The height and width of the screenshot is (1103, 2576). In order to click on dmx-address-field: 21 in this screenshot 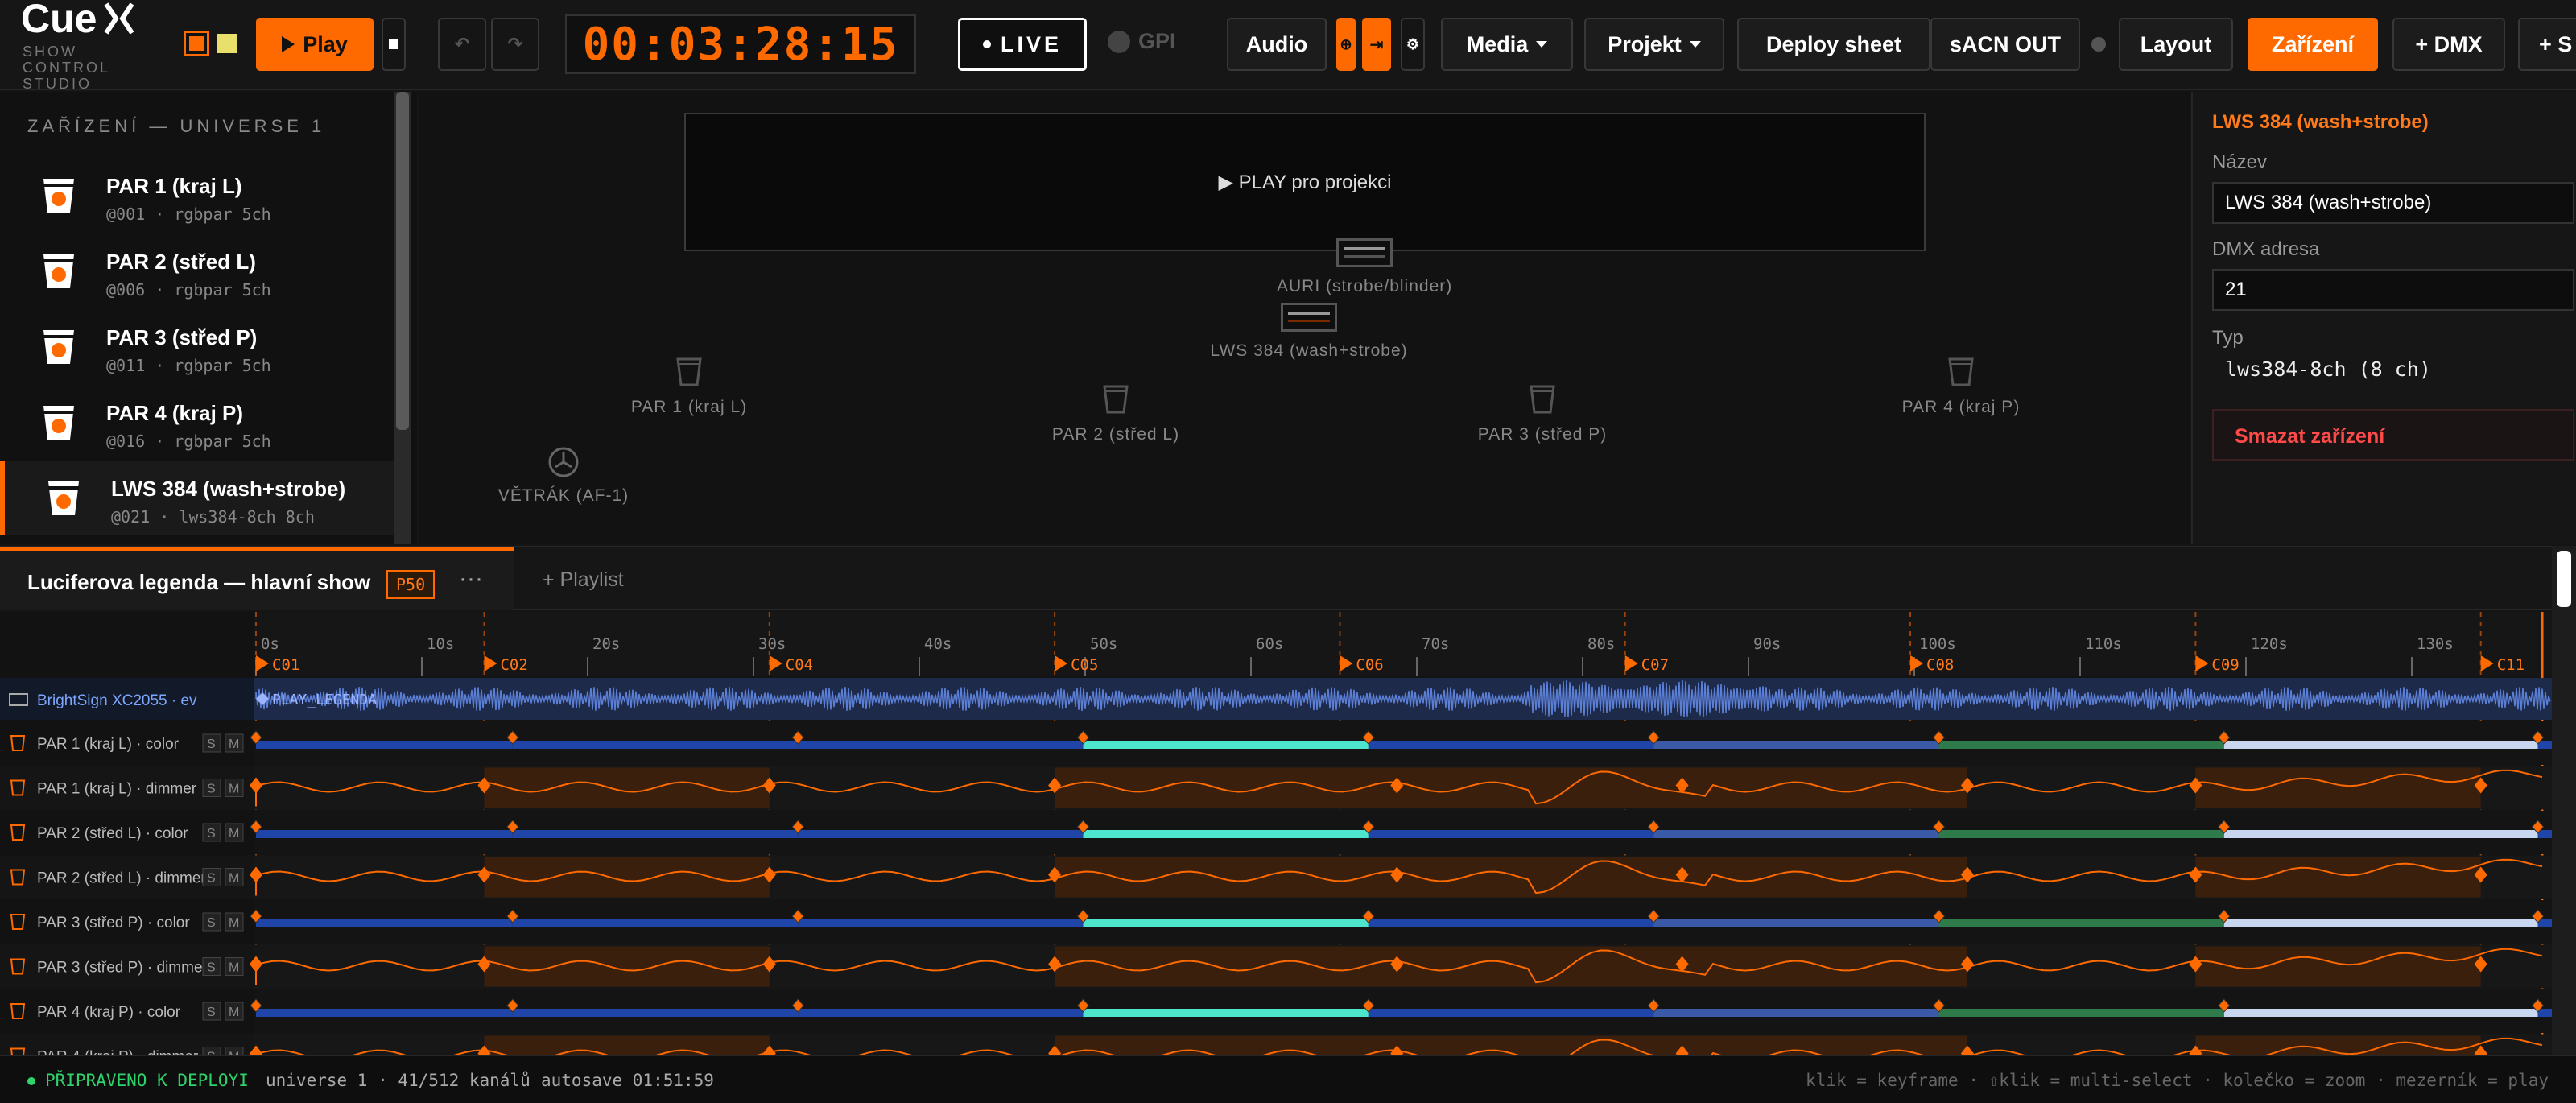, I will do `click(2393, 290)`.